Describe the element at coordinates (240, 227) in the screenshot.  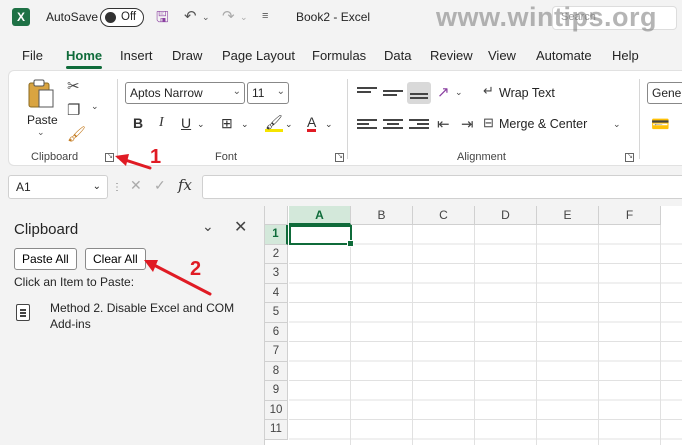
I see `close-icon: ✕` at that location.